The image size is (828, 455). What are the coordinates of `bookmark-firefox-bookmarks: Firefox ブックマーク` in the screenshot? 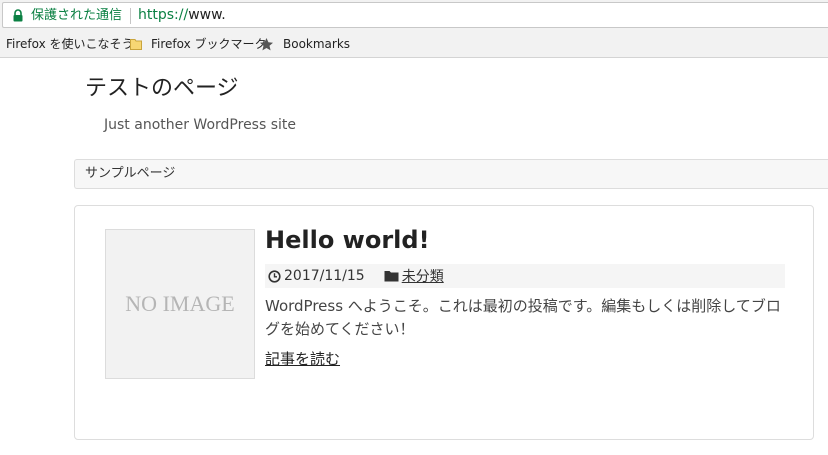 It's located at (198, 44).